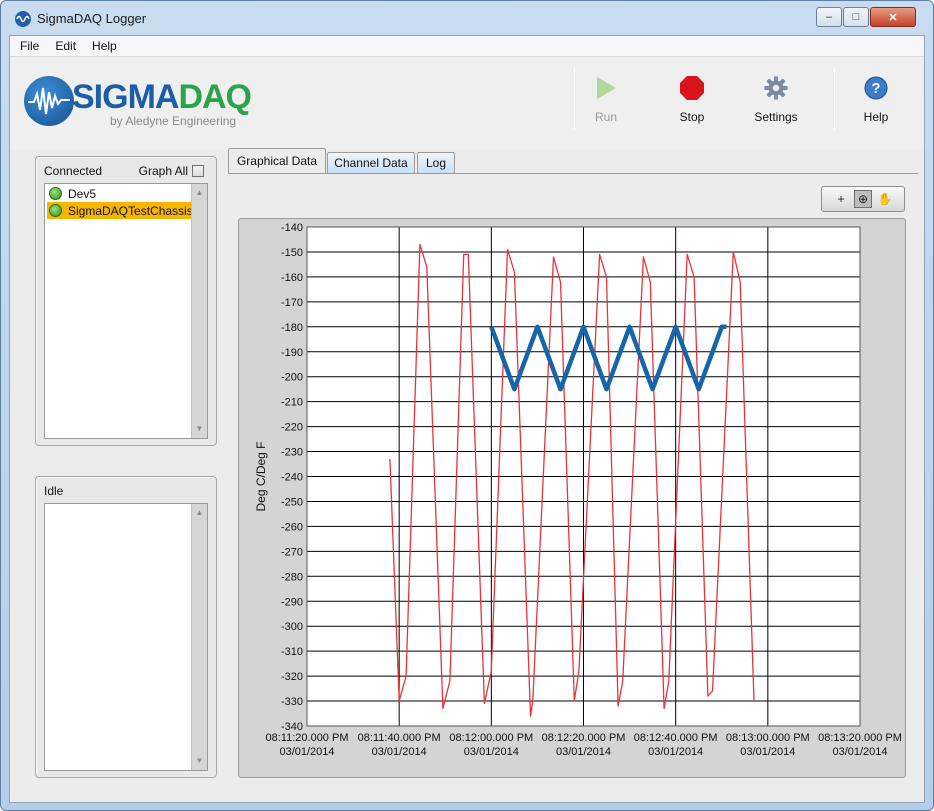  Describe the element at coordinates (292, 303) in the screenshot. I see `y-tick-label: -170` at that location.